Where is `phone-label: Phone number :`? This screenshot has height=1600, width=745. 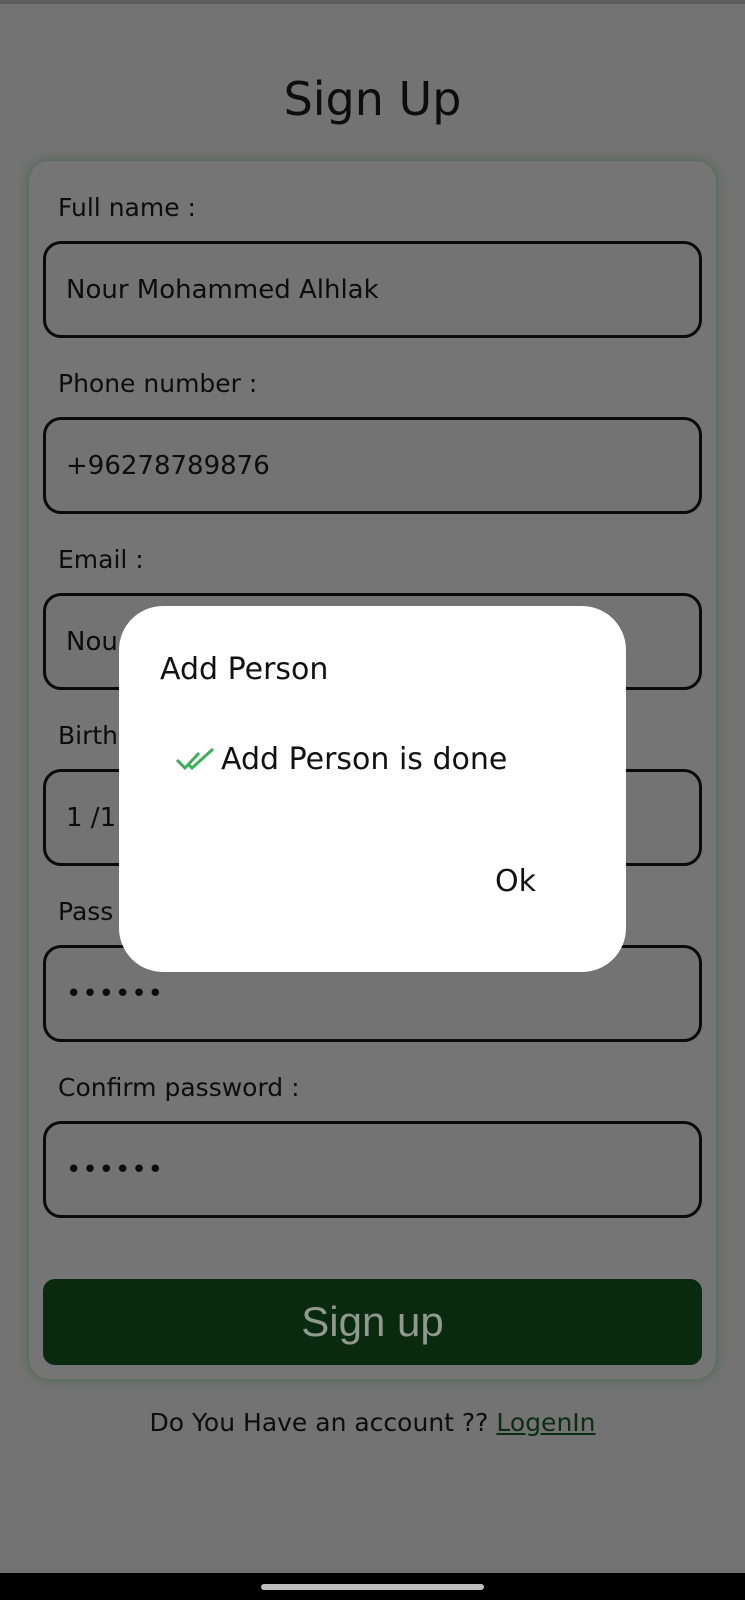 phone-label: Phone number : is located at coordinates (158, 383).